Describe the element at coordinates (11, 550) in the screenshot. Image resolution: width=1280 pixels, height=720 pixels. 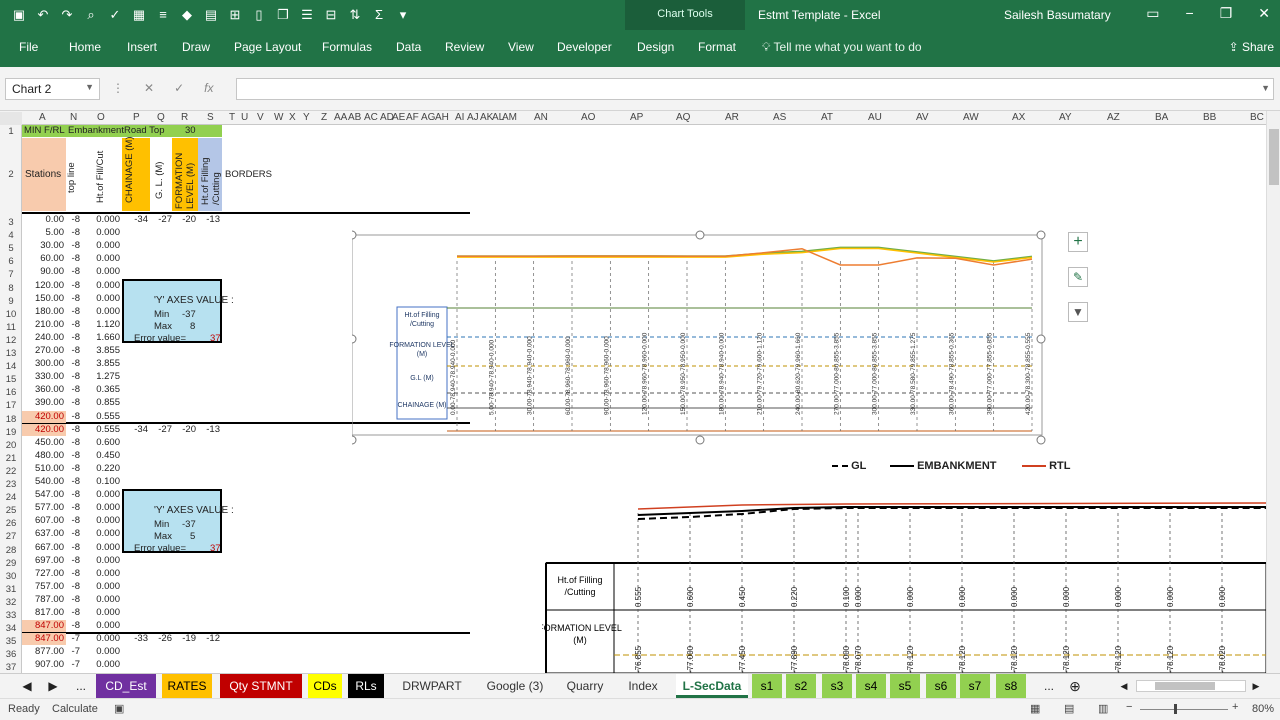
I see `row-header-28: 28` at that location.